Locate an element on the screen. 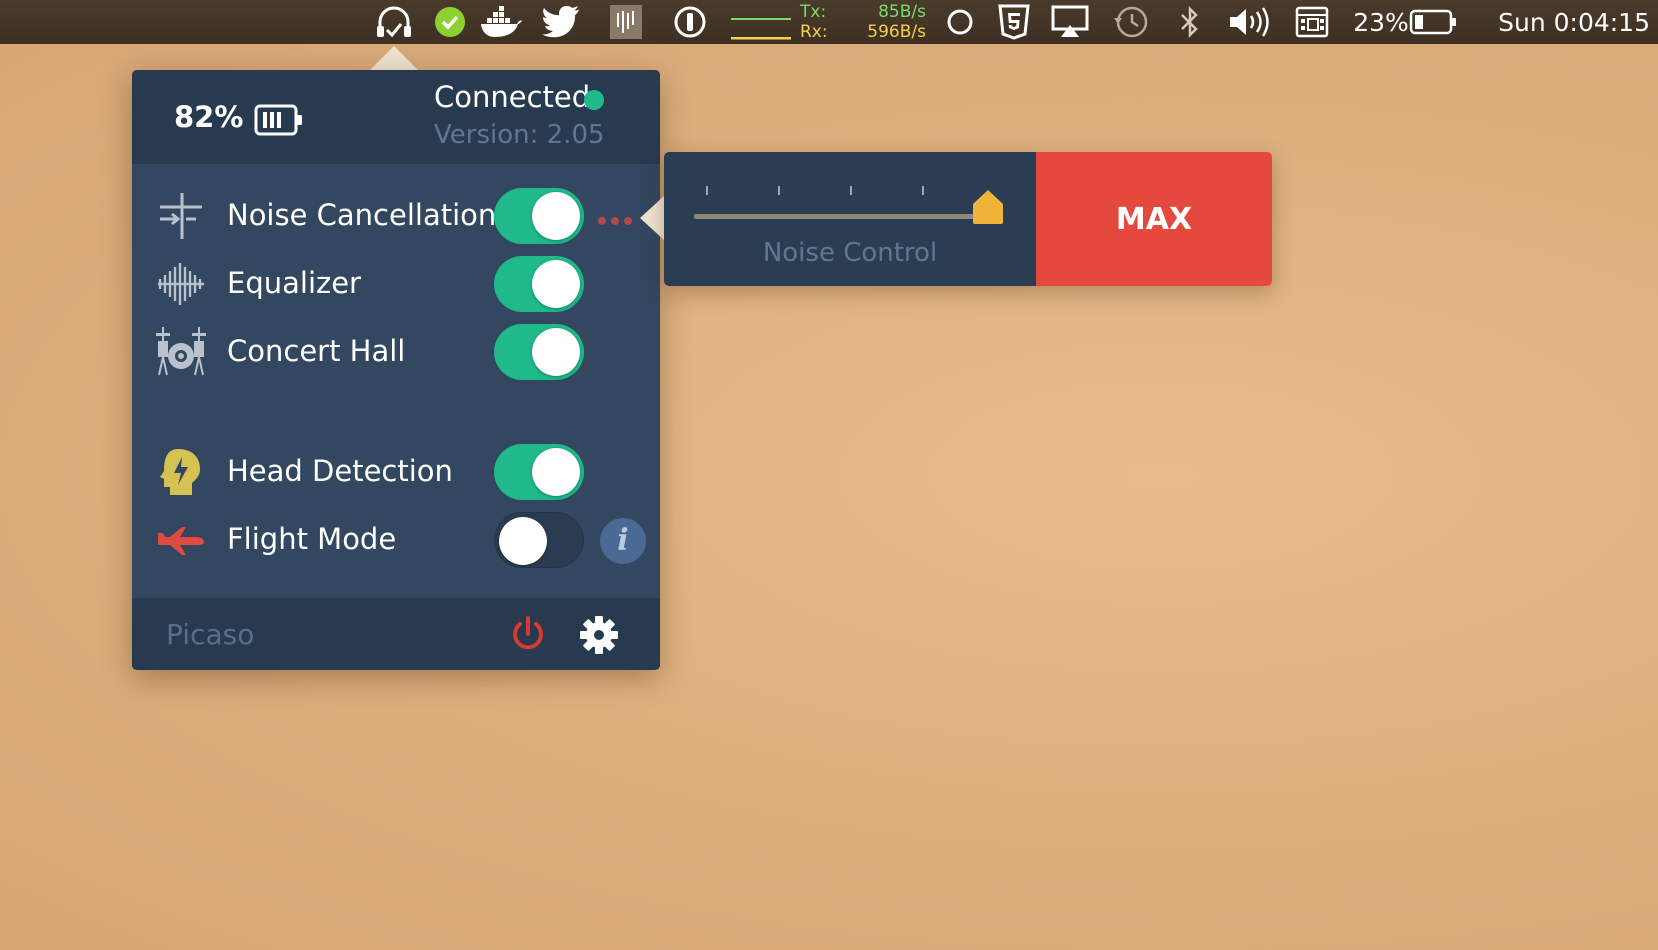 This screenshot has height=950, width=1658. row-noise-cancellation: Noise Cancellation is located at coordinates (396, 216).